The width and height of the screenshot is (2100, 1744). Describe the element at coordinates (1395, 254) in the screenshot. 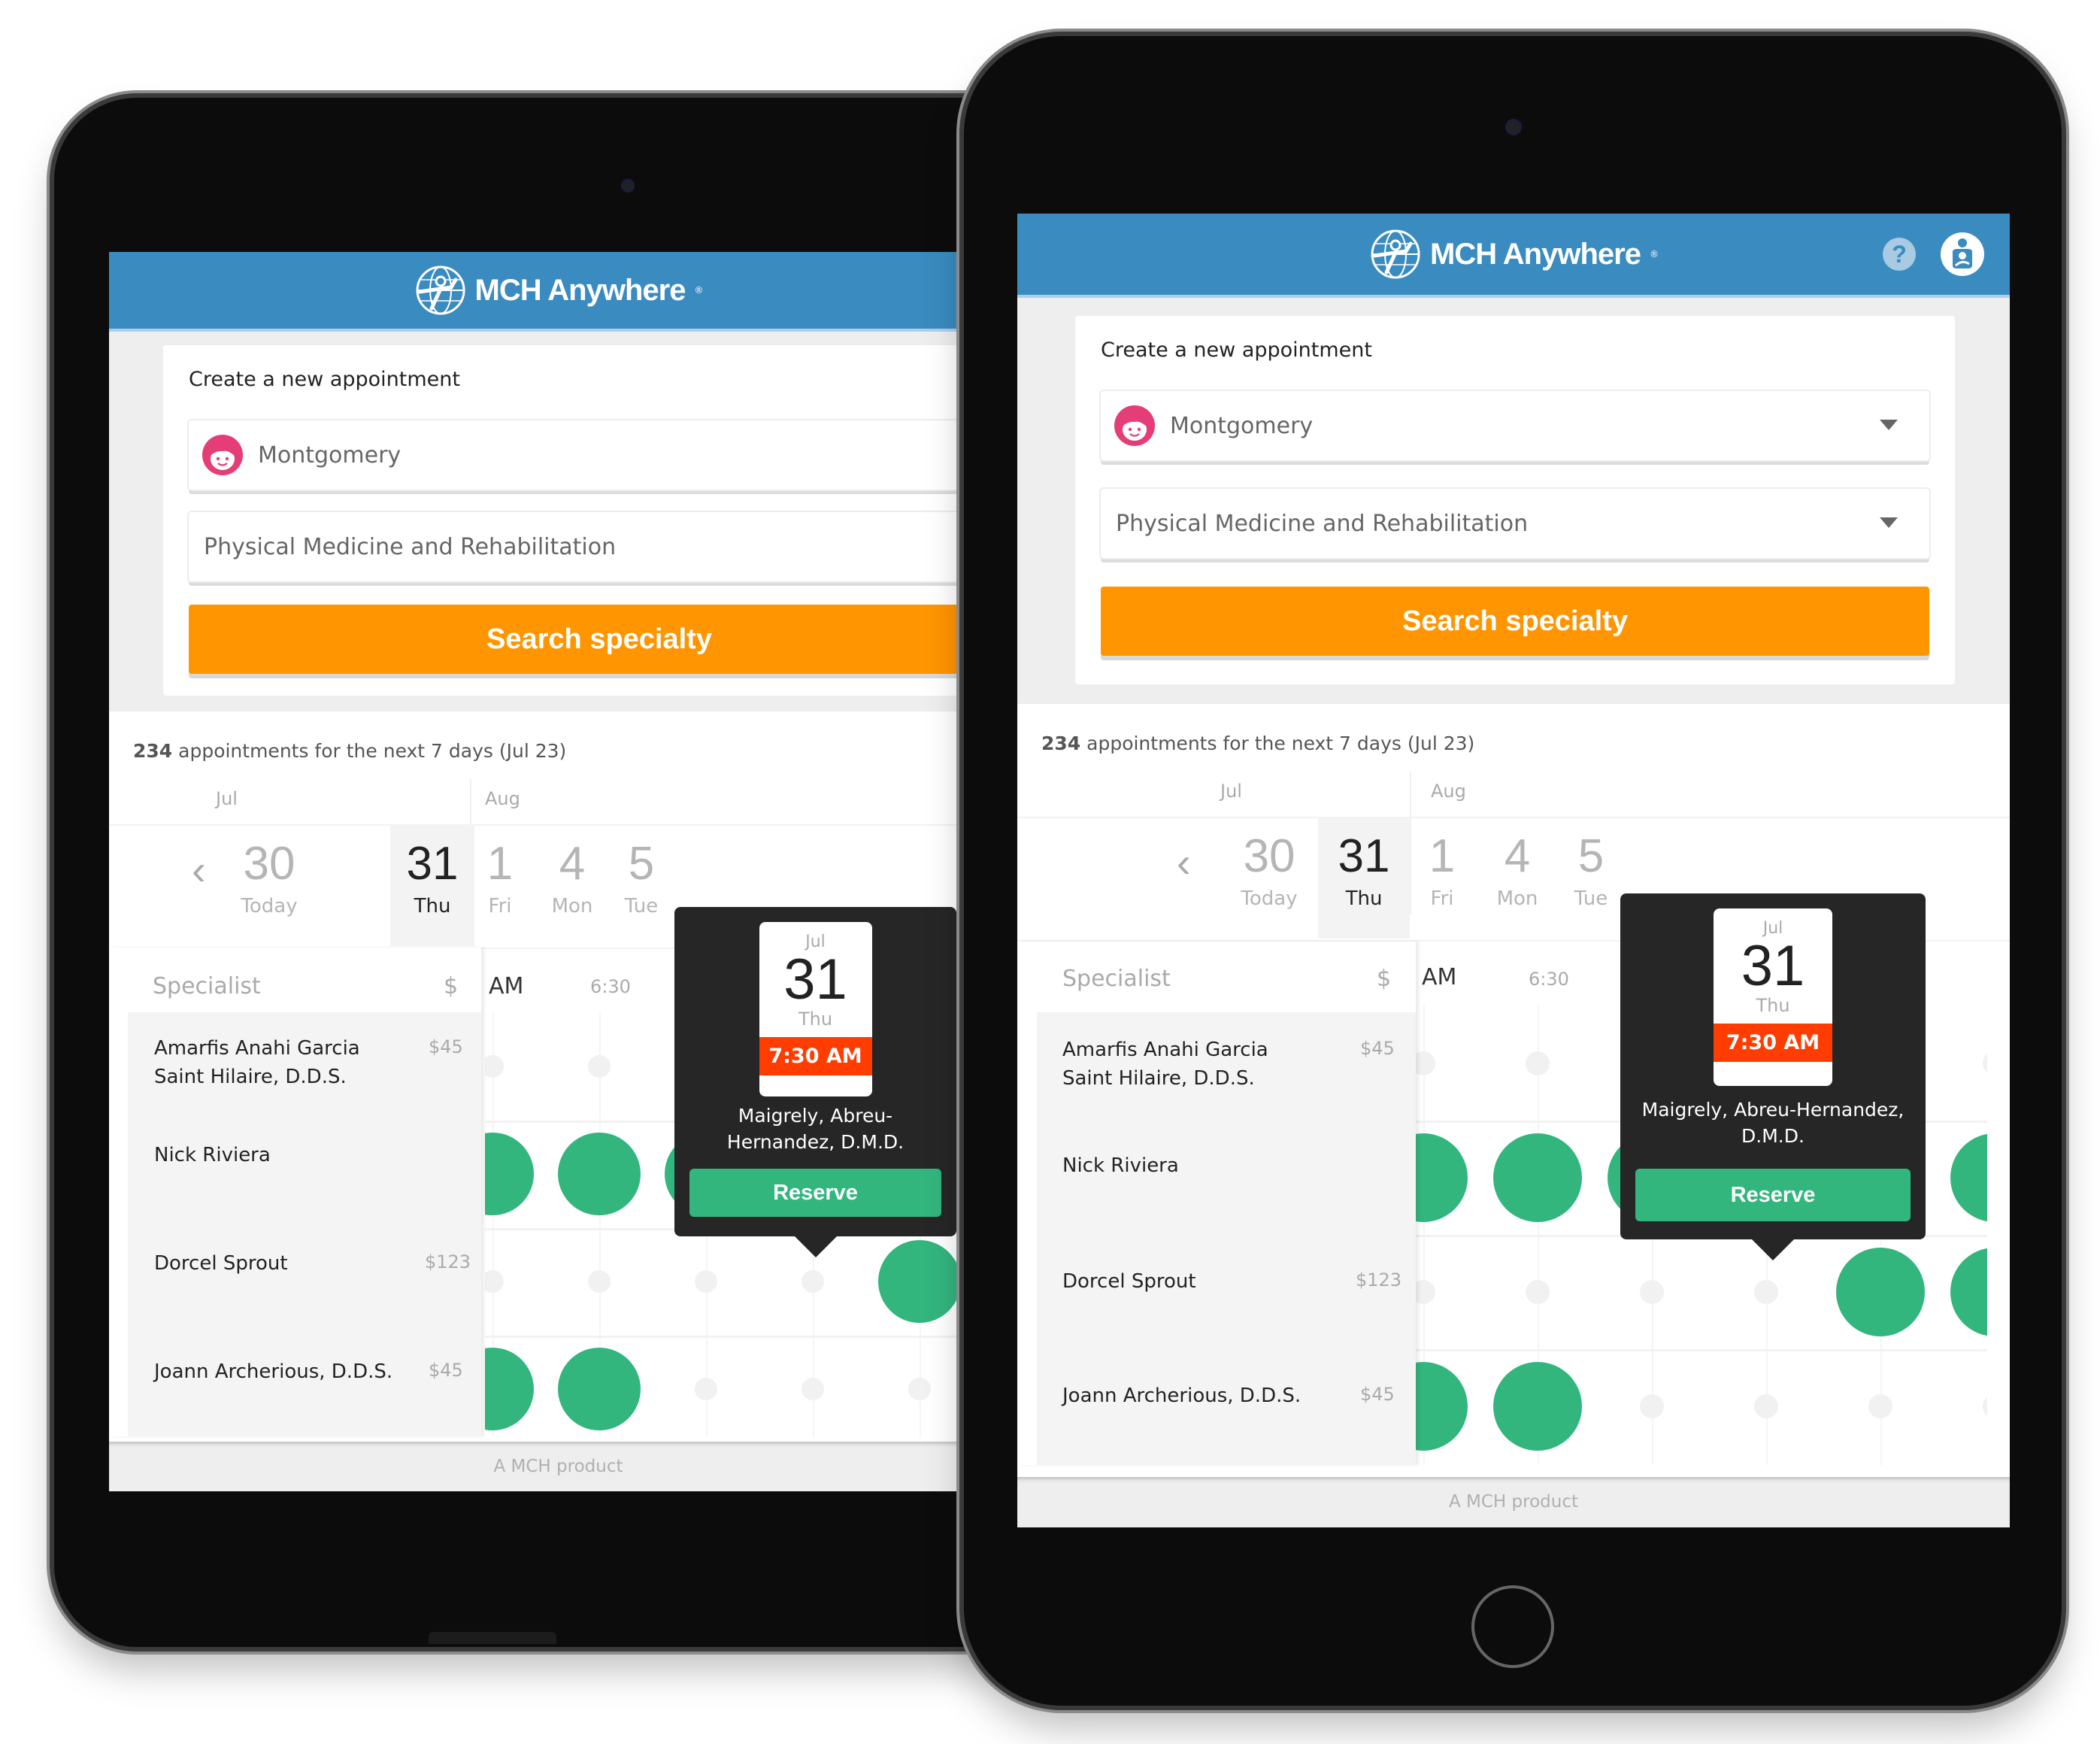

I see `globe-person-logo-icon` at that location.